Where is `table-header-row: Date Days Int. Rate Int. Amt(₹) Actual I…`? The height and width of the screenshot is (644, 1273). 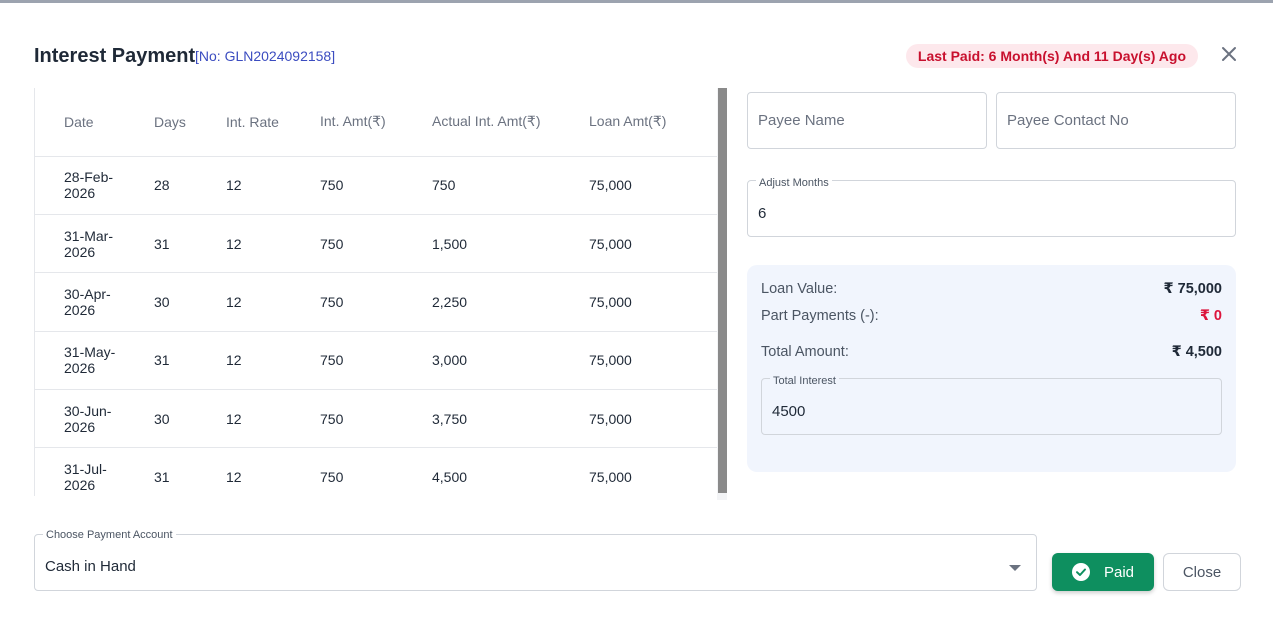
table-header-row: Date Days Int. Rate Int. Amt(₹) Actual I… is located at coordinates (376, 122).